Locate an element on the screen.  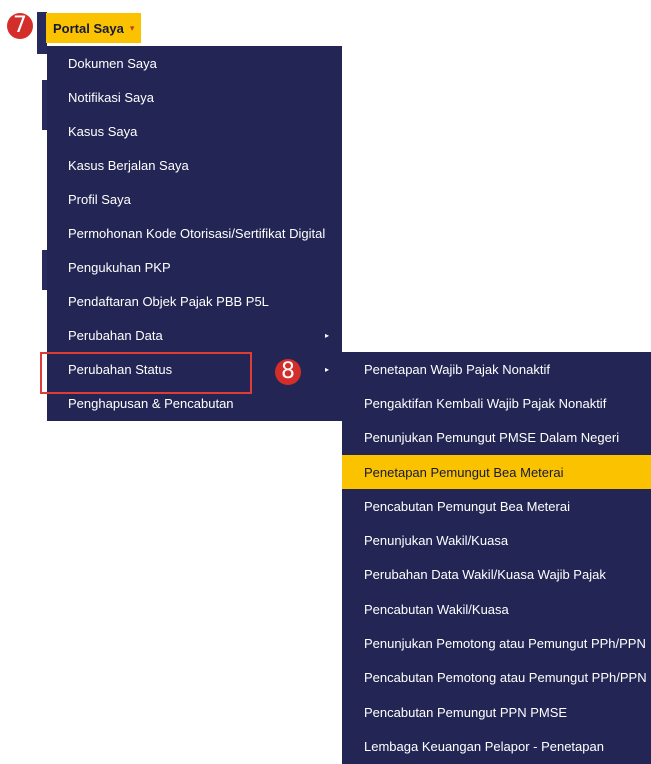
menu-item-label: Pencabutan Wakil/Kuasa is located at coordinates (436, 609).